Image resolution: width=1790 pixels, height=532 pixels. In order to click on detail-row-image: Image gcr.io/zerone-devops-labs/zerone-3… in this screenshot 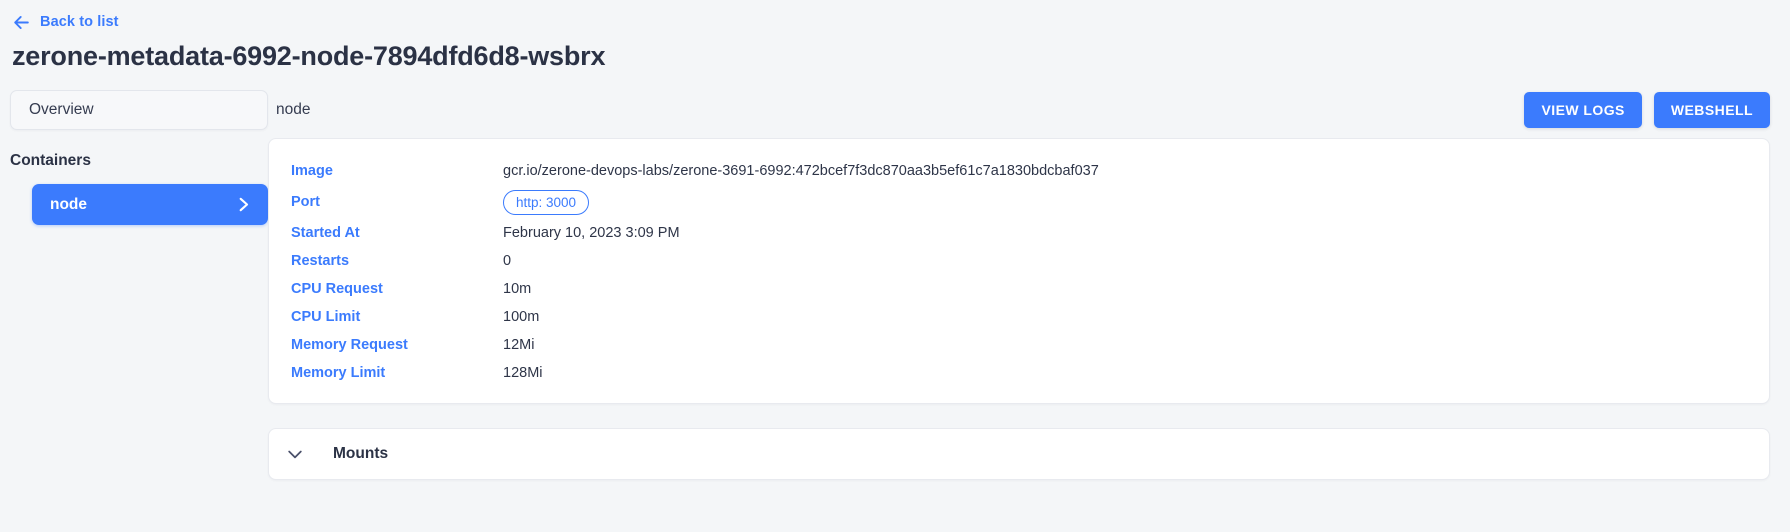, I will do `click(1019, 171)`.